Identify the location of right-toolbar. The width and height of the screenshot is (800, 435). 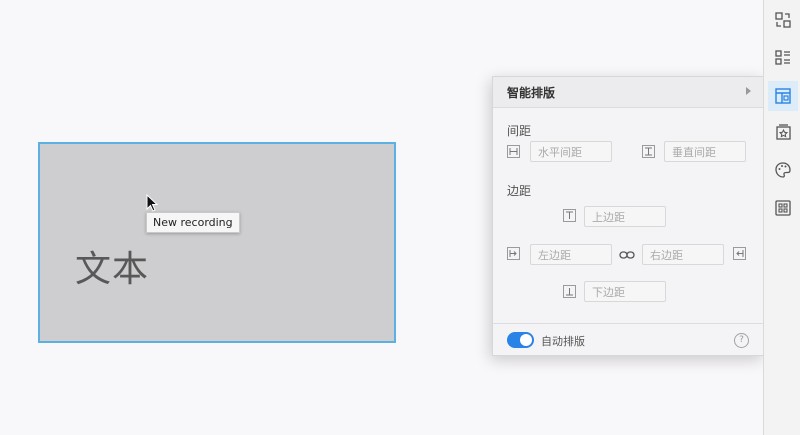
(781, 217).